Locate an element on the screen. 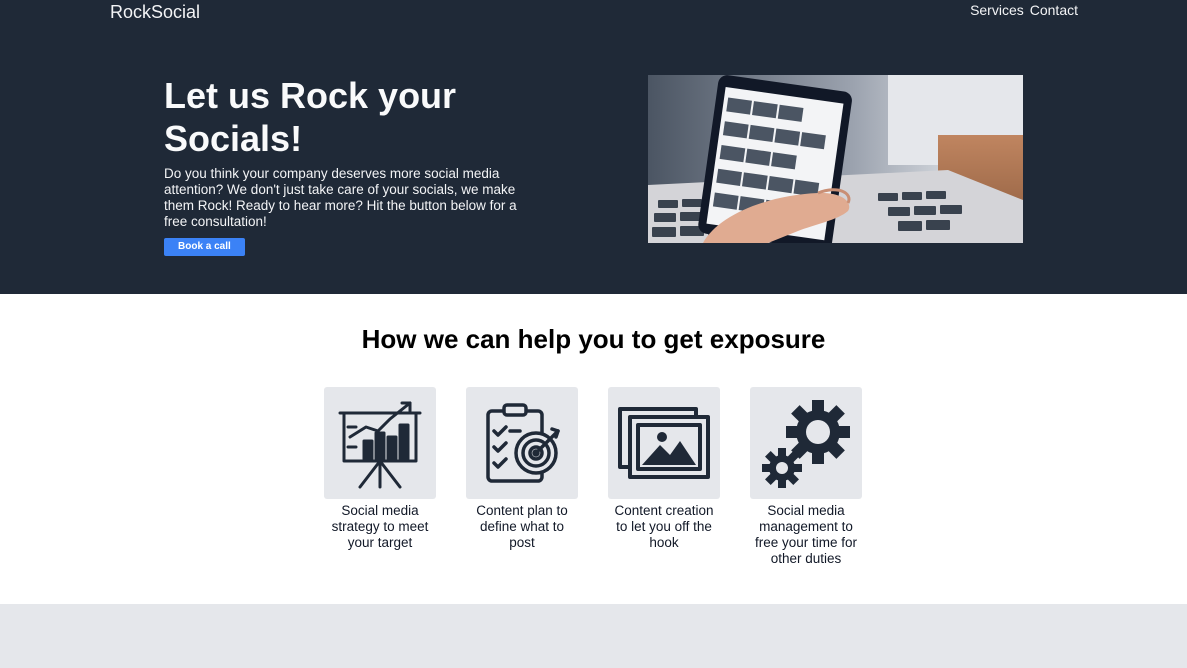  gears-icon is located at coordinates (806, 444).